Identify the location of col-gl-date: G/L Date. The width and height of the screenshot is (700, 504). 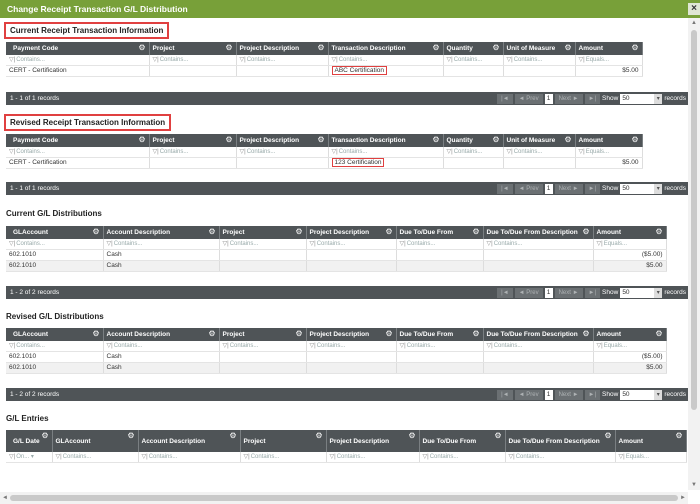
(29, 441).